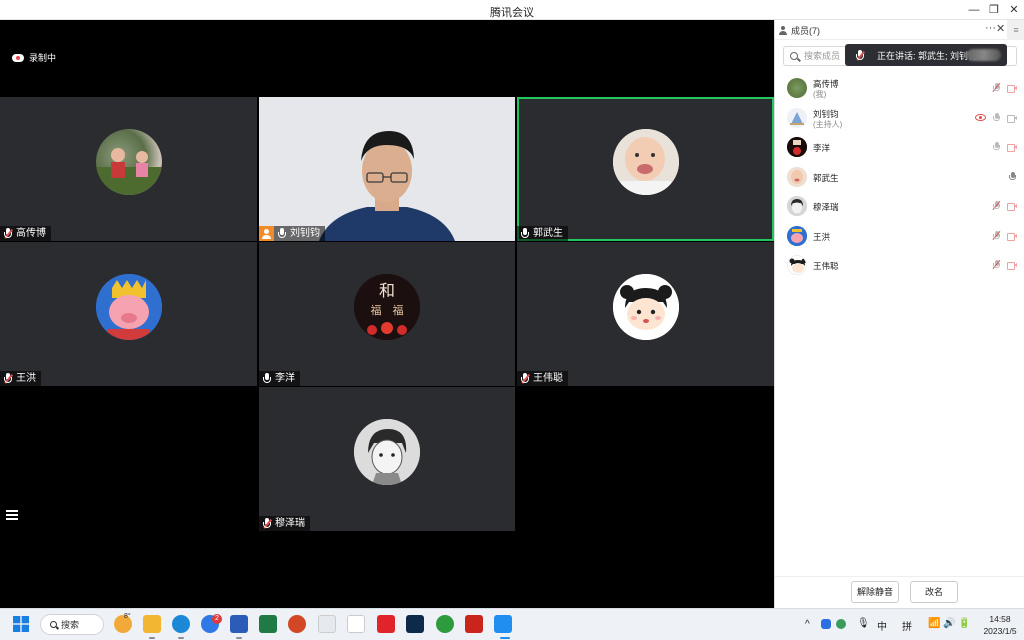 This screenshot has height=640, width=1024. Describe the element at coordinates (26, 378) in the screenshot. I see `participant-name: 王洪` at that location.